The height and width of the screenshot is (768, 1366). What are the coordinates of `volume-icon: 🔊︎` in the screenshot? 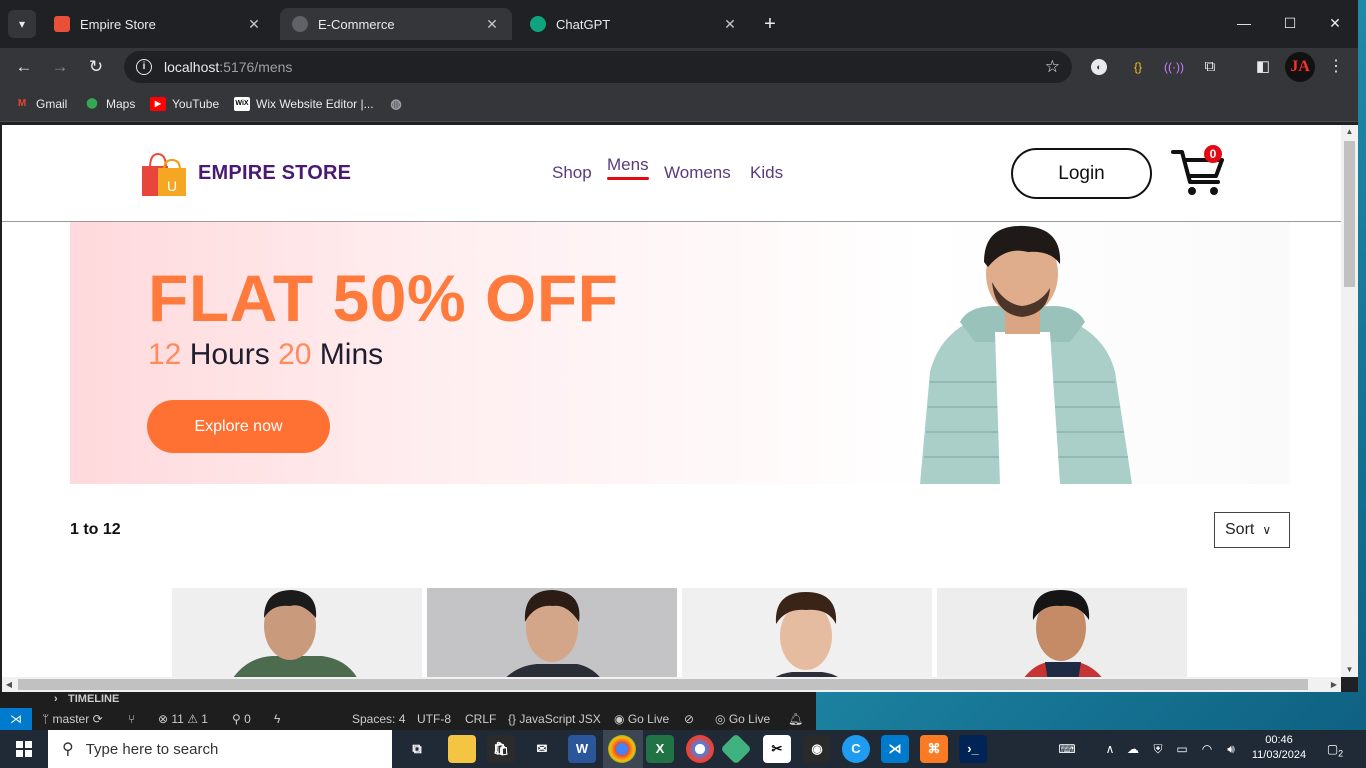 It's located at (1231, 749).